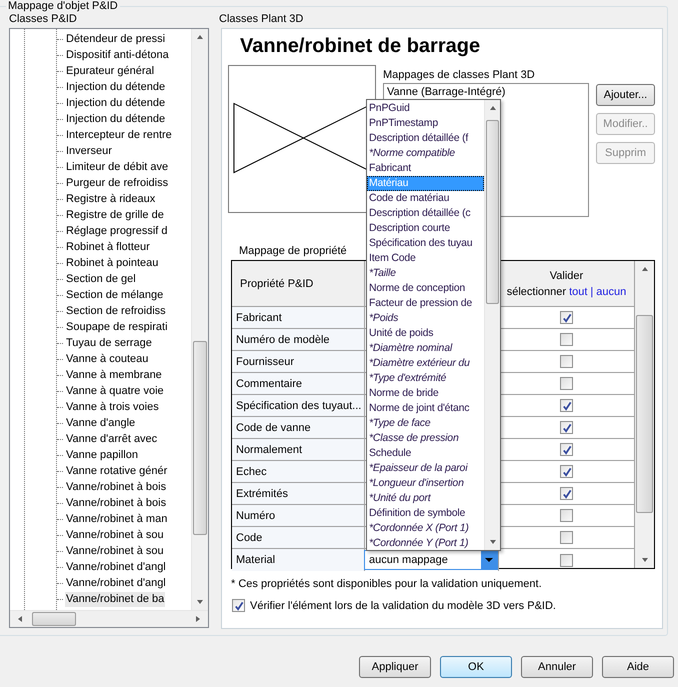  I want to click on column-header: Propriété P&ID, so click(298, 283).